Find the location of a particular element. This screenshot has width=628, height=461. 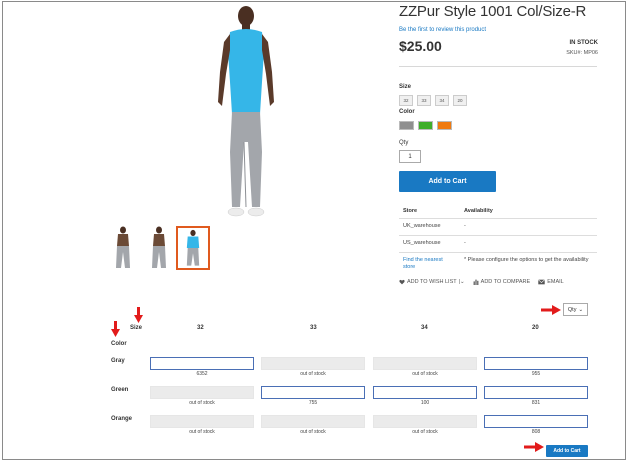

color-swatch-gray is located at coordinates (406, 125).